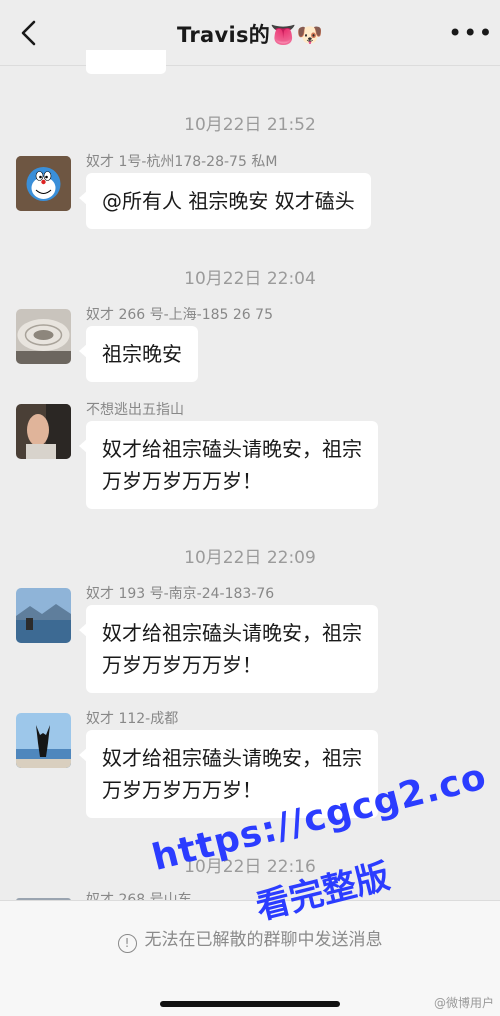  What do you see at coordinates (182, 162) in the screenshot?
I see `sender-name: 奴才 1号-杭州178-28-75 私M` at bounding box center [182, 162].